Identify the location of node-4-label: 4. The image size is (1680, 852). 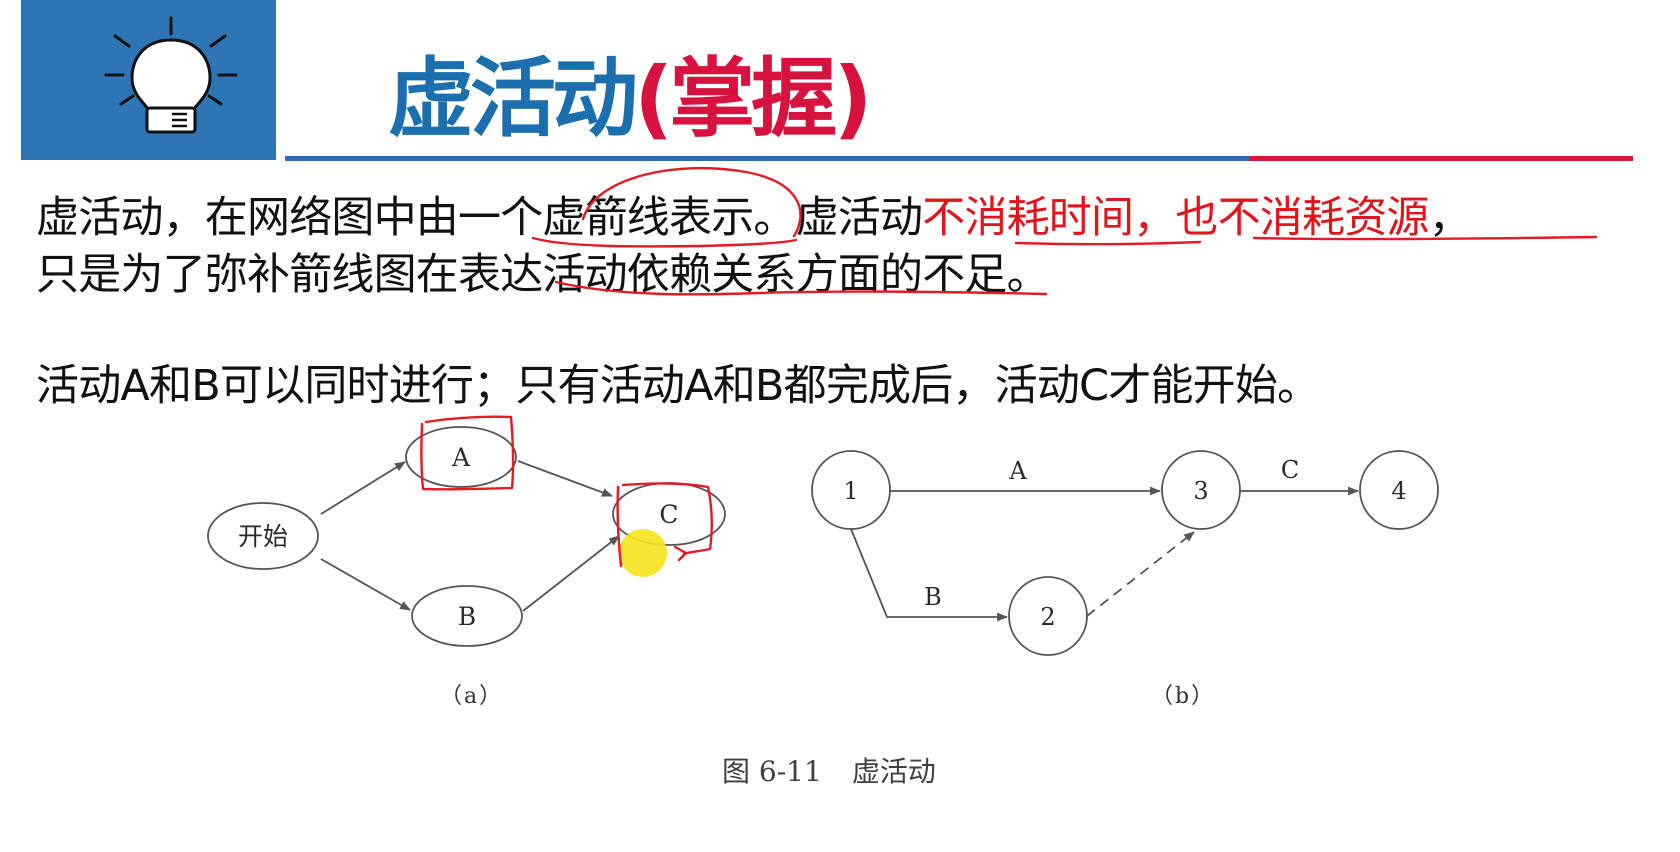
(1398, 491).